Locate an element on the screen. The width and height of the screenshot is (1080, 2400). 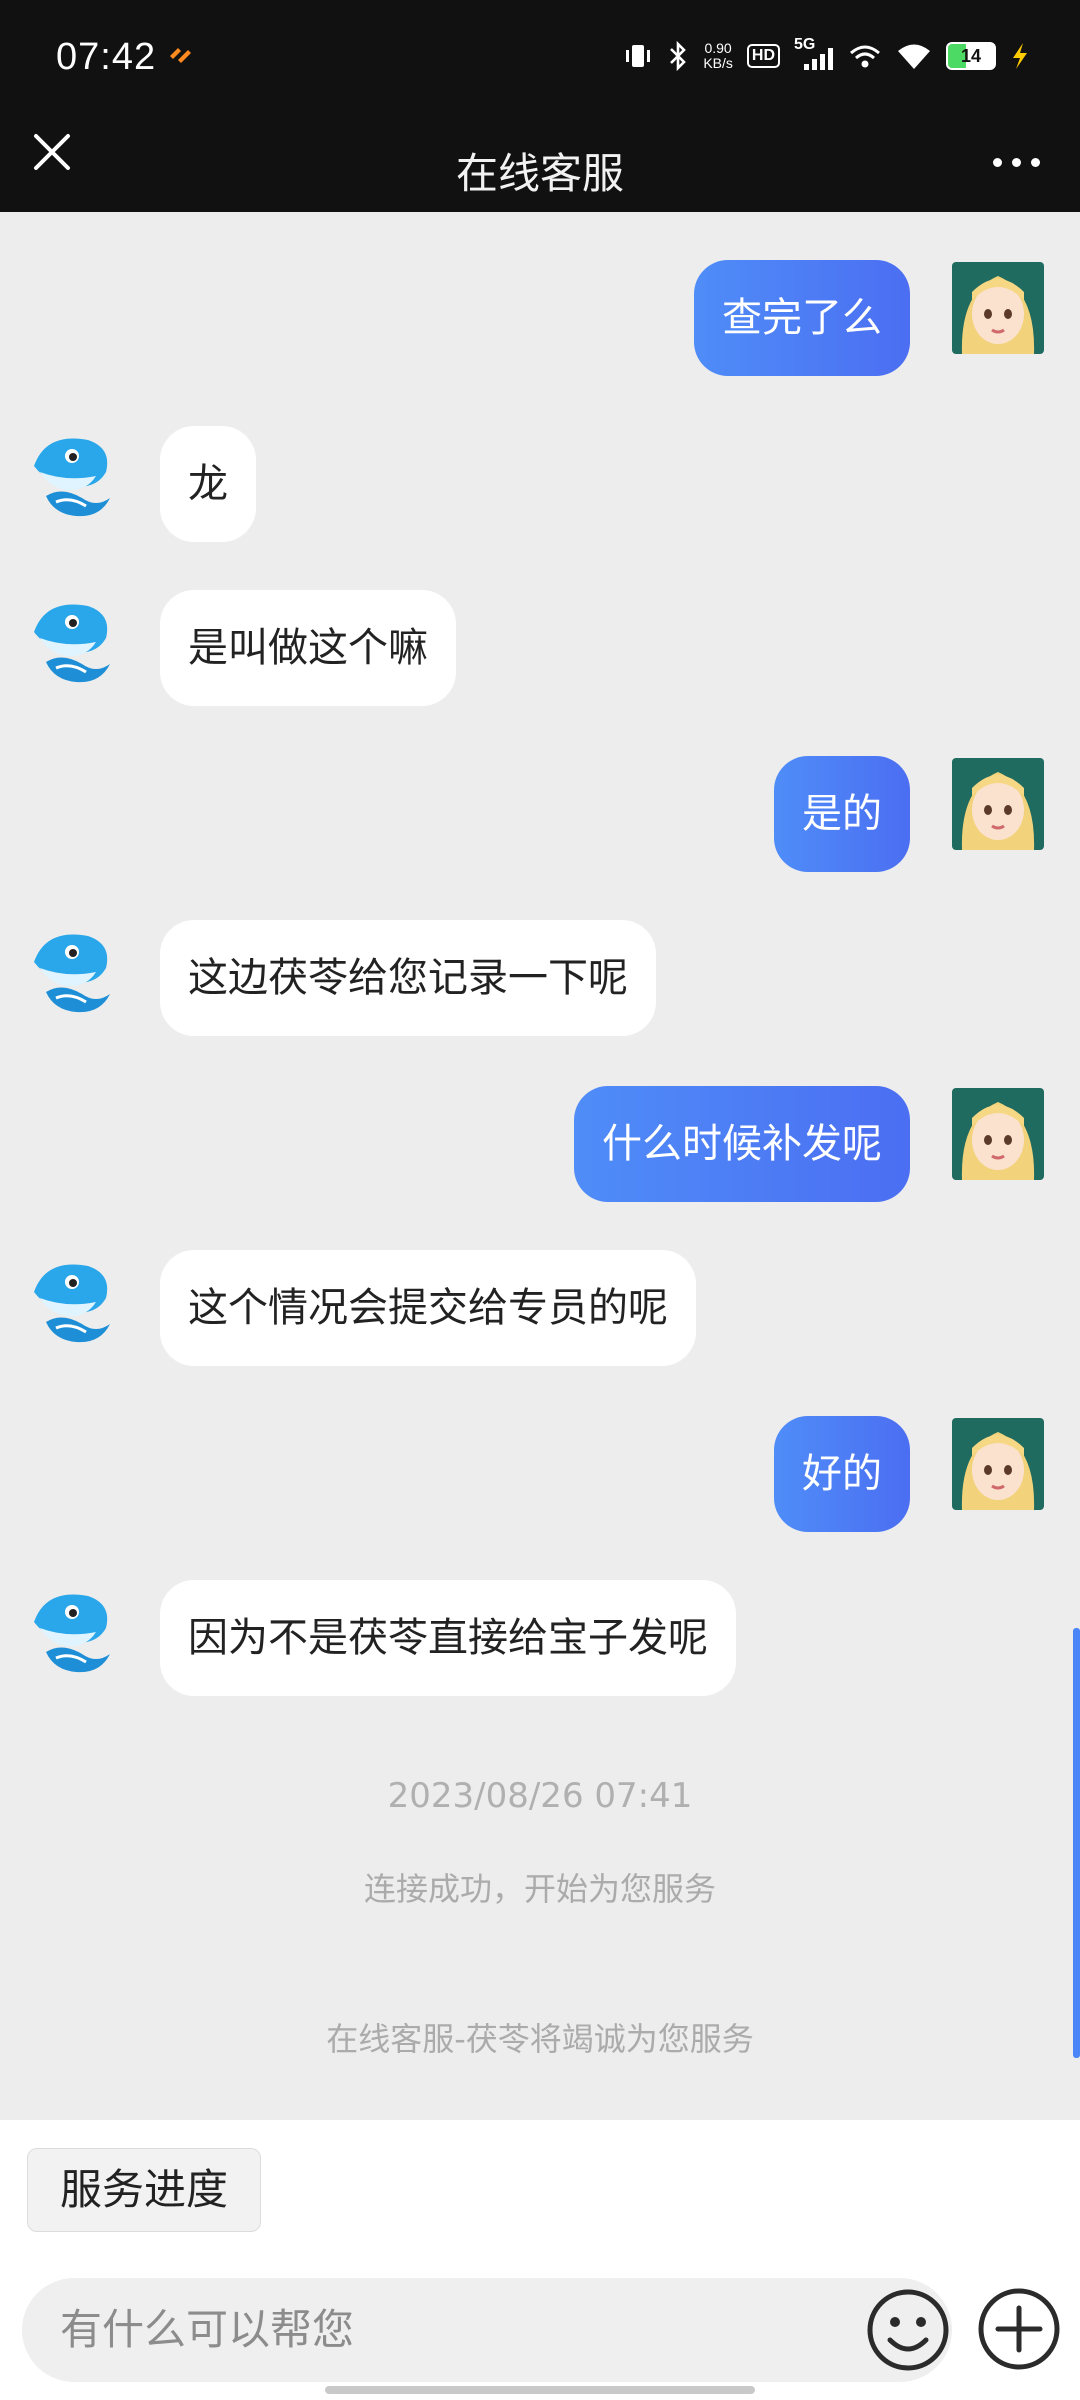
quick-action-bar: 服务进度 is located at coordinates (540, 2189).